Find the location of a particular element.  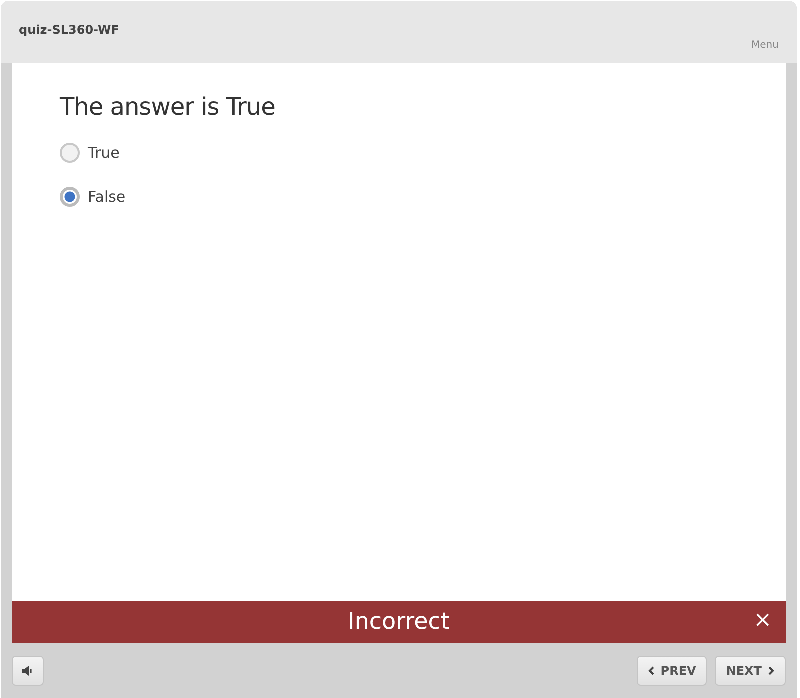

speaker-icon is located at coordinates (28, 670).